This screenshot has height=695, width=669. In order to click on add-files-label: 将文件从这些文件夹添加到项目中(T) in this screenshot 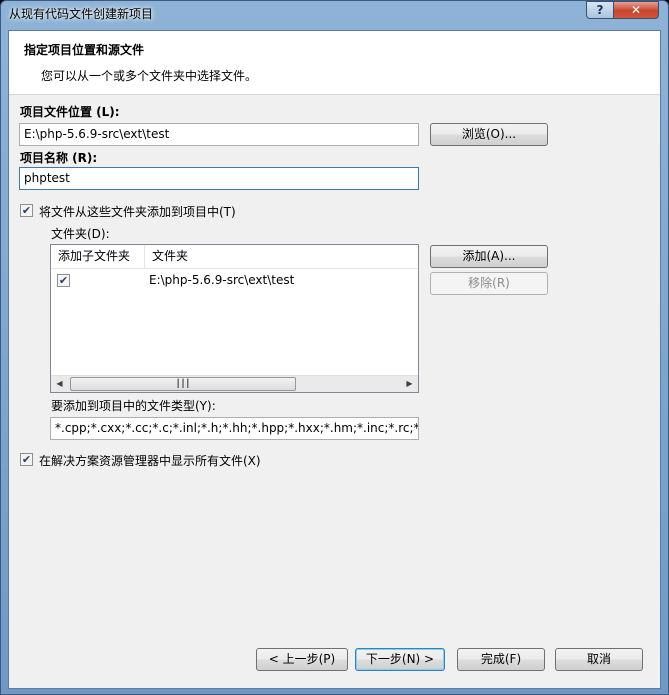, I will do `click(137, 212)`.